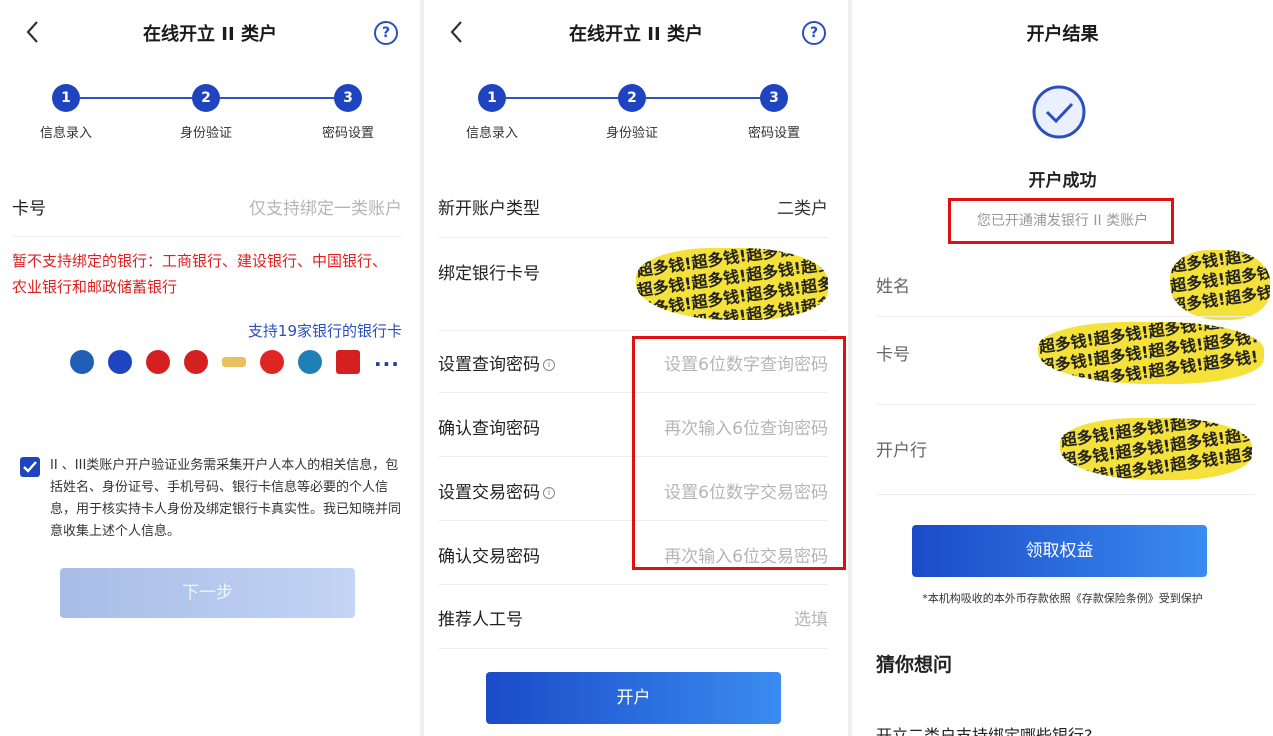  I want to click on confirm-query-password-label: 确认查询密码, so click(489, 429).